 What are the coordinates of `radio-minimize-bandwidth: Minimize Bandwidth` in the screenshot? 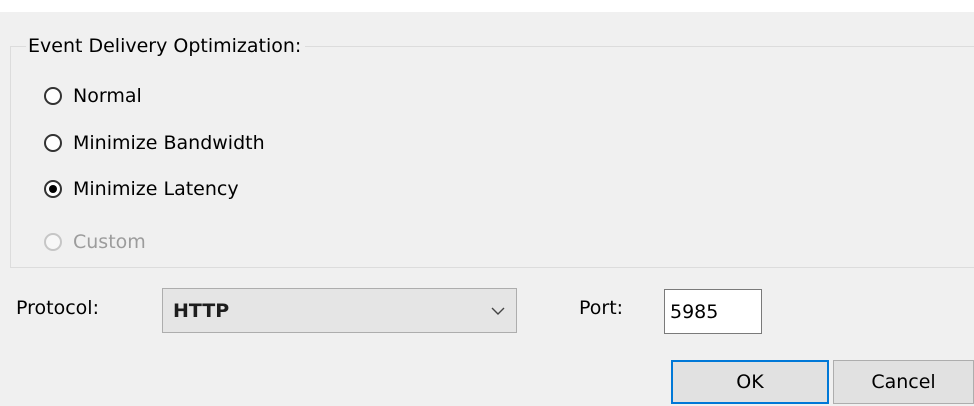 It's located at (154, 143).